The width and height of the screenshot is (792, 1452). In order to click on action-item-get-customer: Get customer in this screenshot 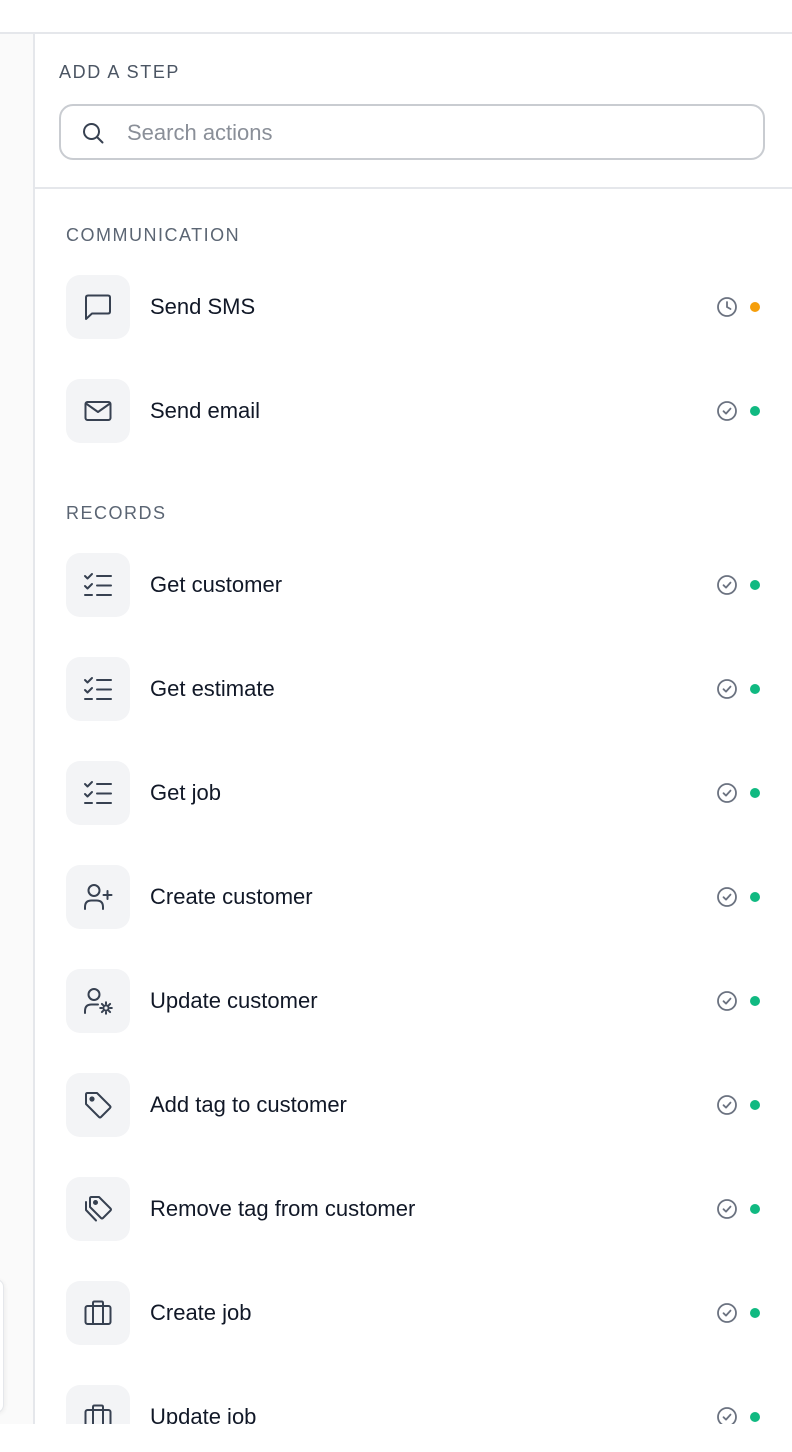, I will do `click(416, 585)`.